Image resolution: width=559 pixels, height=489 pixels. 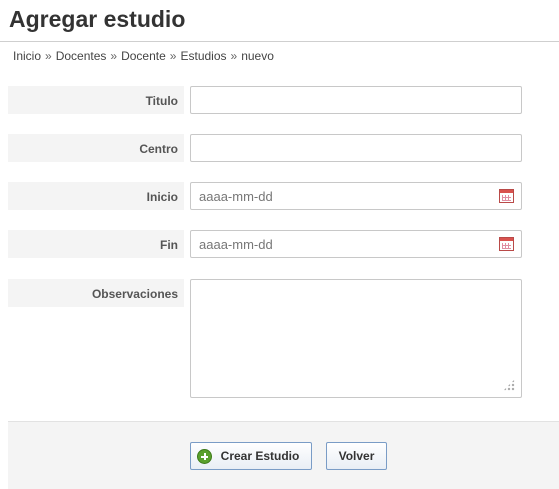 I want to click on observaciones-label: Observaciones, so click(x=134, y=294).